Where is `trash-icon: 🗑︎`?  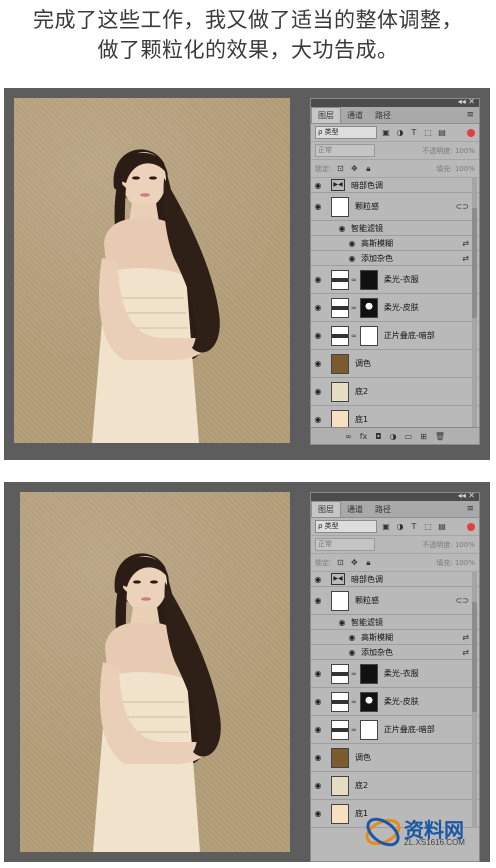 trash-icon: 🗑︎ is located at coordinates (440, 436).